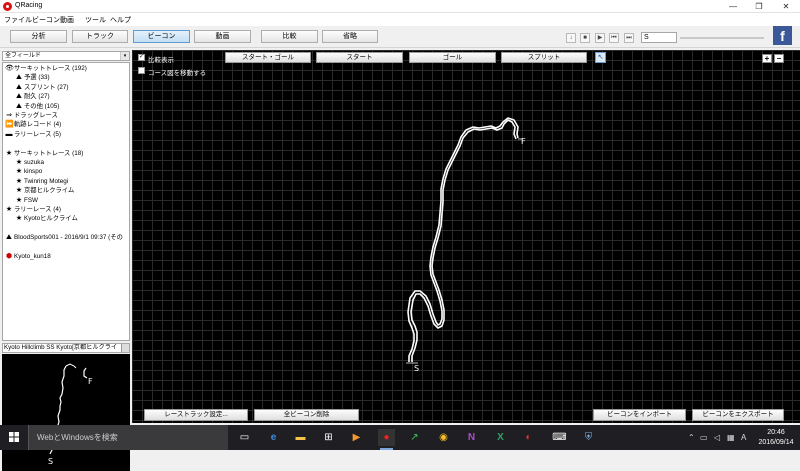 This screenshot has height=471, width=800. Describe the element at coordinates (41, 87) in the screenshot. I see `tree-item: ⛰ スプリント (27)` at that location.